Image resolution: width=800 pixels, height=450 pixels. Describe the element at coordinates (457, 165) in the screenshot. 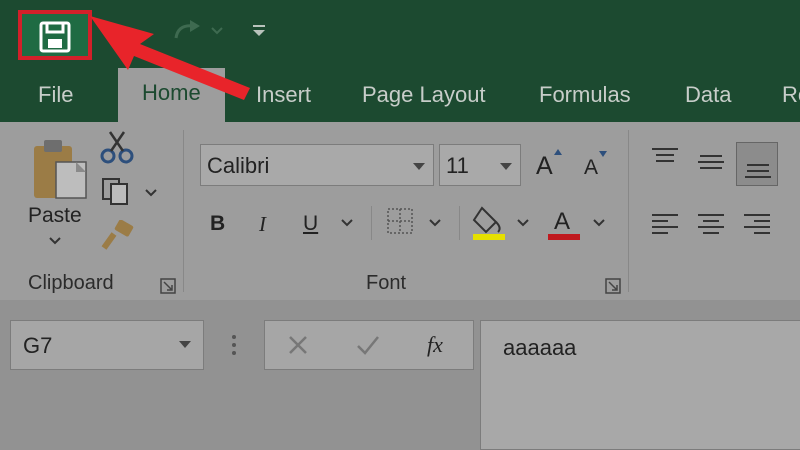

I see `font-size-value: 11` at that location.